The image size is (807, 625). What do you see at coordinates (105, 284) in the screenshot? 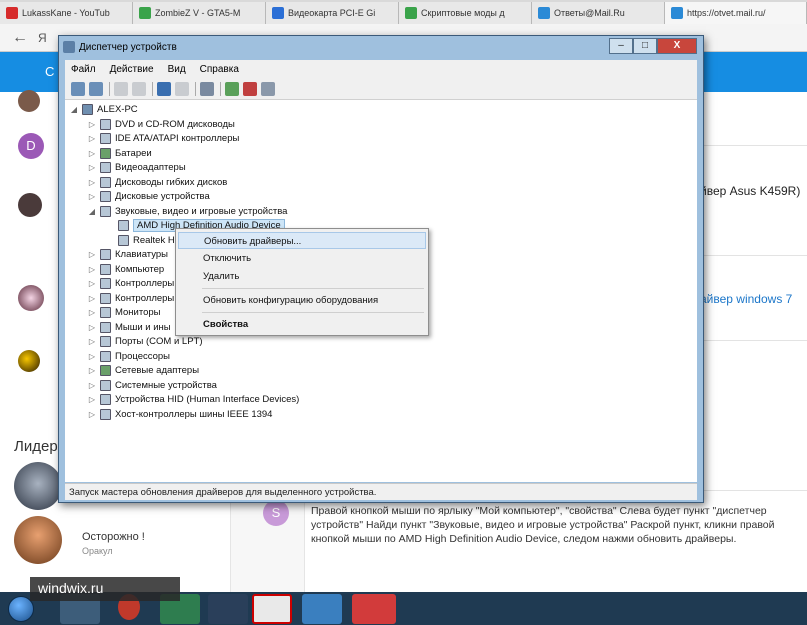
I see `controller-icon` at bounding box center [105, 284].